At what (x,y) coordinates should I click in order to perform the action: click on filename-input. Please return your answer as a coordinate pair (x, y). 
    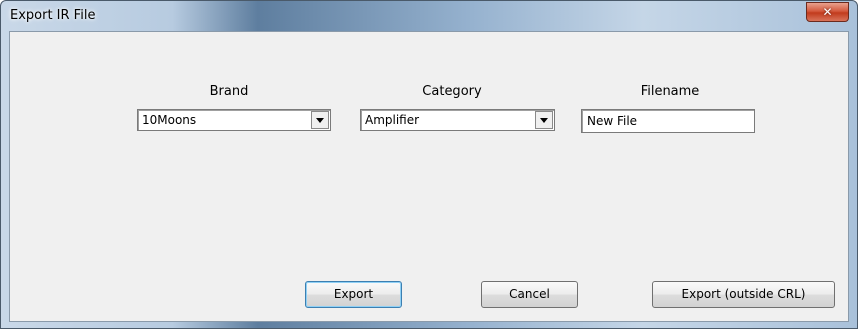
    Looking at the image, I should click on (668, 121).